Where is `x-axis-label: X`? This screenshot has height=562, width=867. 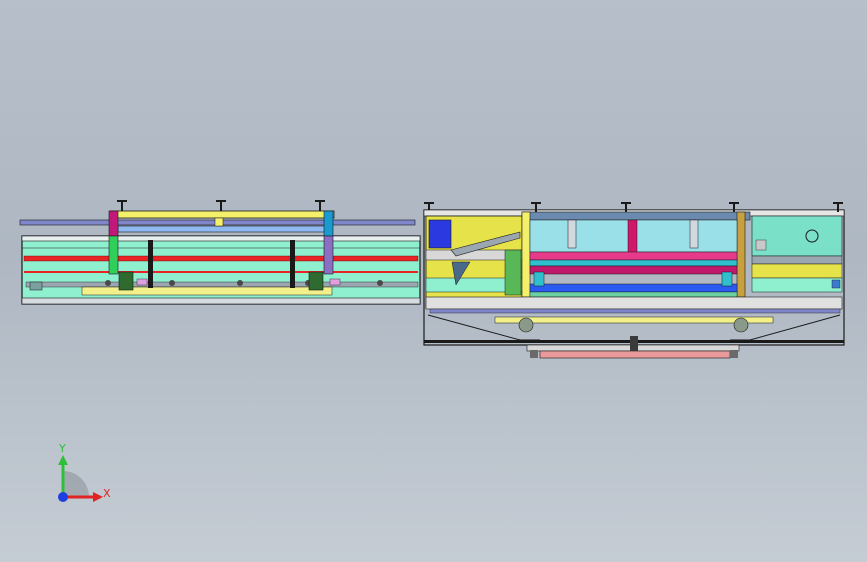
x-axis-label: X is located at coordinates (107, 493).